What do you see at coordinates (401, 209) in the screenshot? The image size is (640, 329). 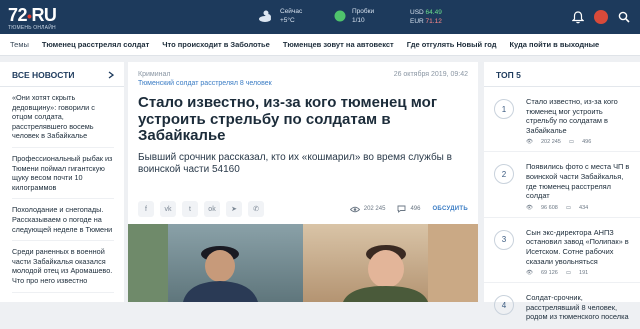 I see `comment-icon` at bounding box center [401, 209].